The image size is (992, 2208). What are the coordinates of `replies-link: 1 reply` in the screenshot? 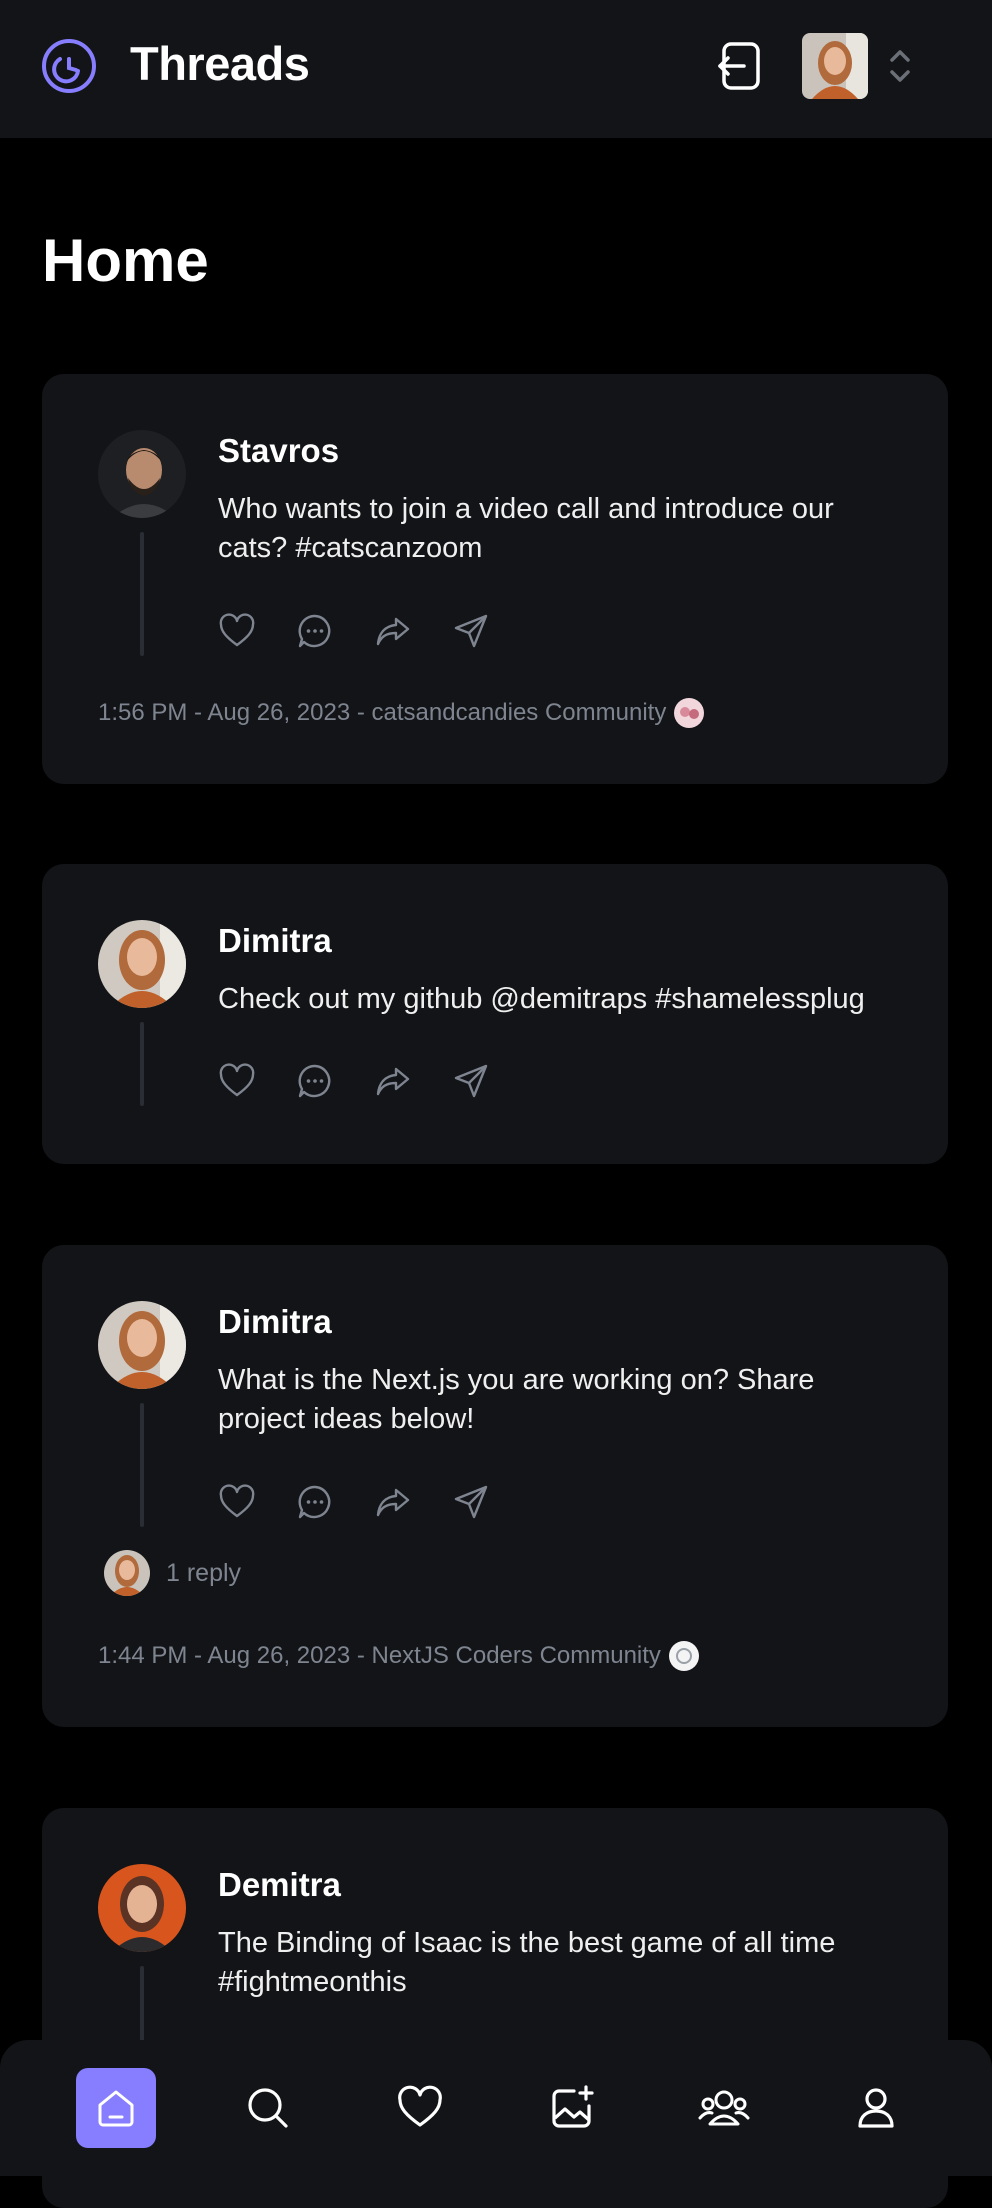 It's located at (172, 1573).